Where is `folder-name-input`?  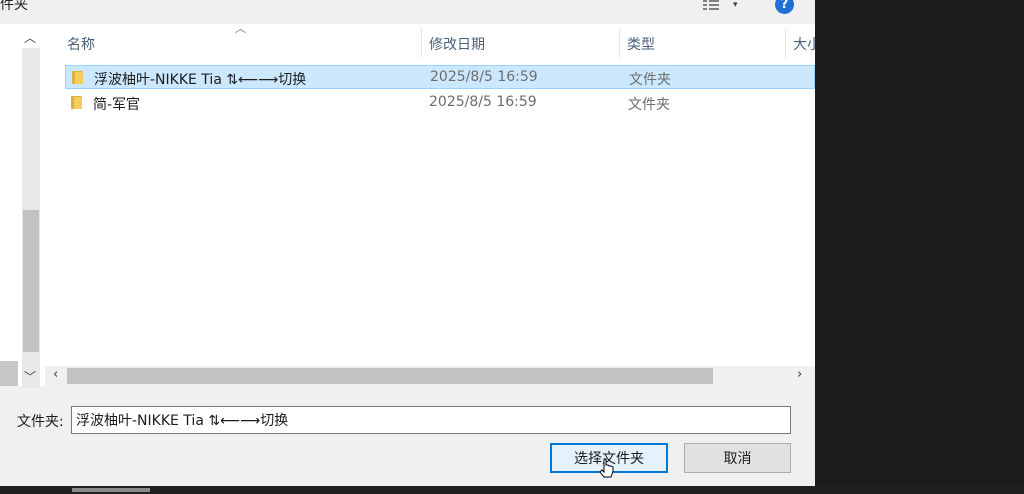 folder-name-input is located at coordinates (431, 420).